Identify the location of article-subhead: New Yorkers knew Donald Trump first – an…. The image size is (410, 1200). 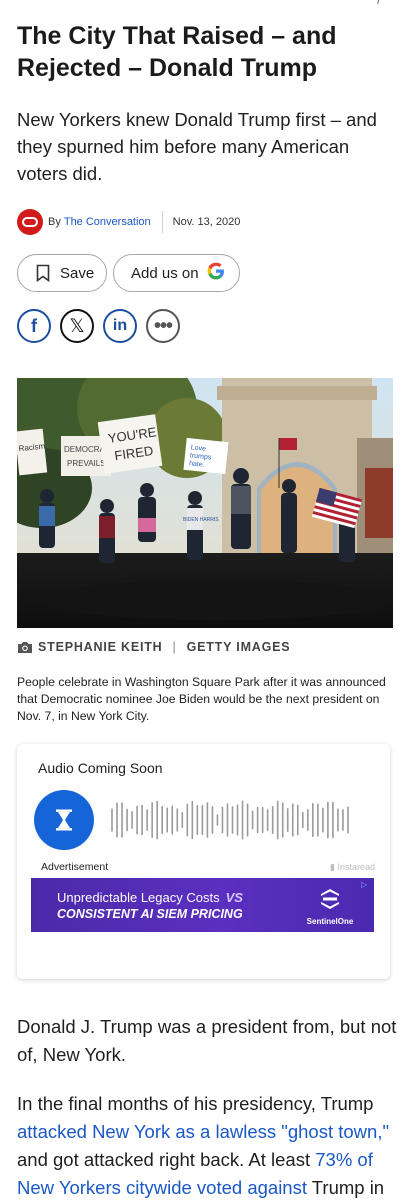
(197, 146).